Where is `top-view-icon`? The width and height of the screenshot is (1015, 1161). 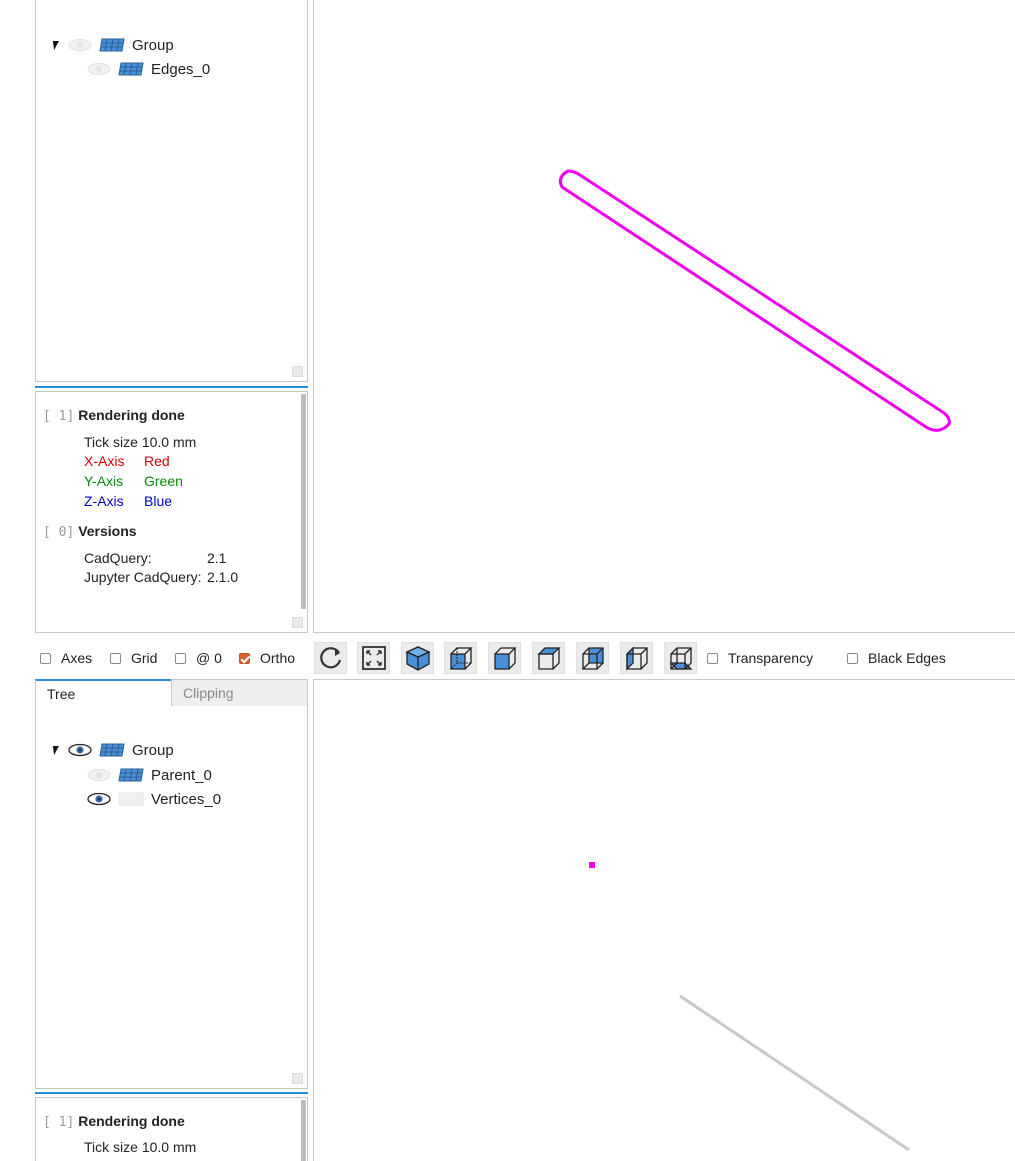
top-view-icon is located at coordinates (548, 658).